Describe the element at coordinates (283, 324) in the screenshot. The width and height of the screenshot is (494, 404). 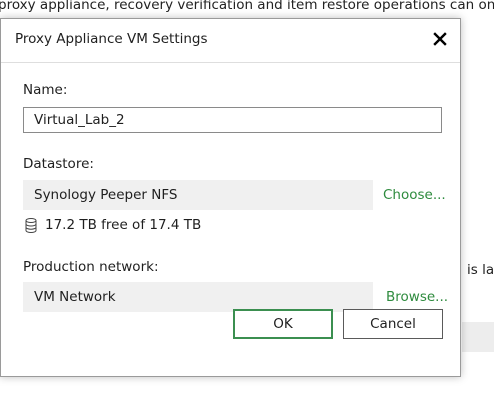
I see `ok-button: OK` at that location.